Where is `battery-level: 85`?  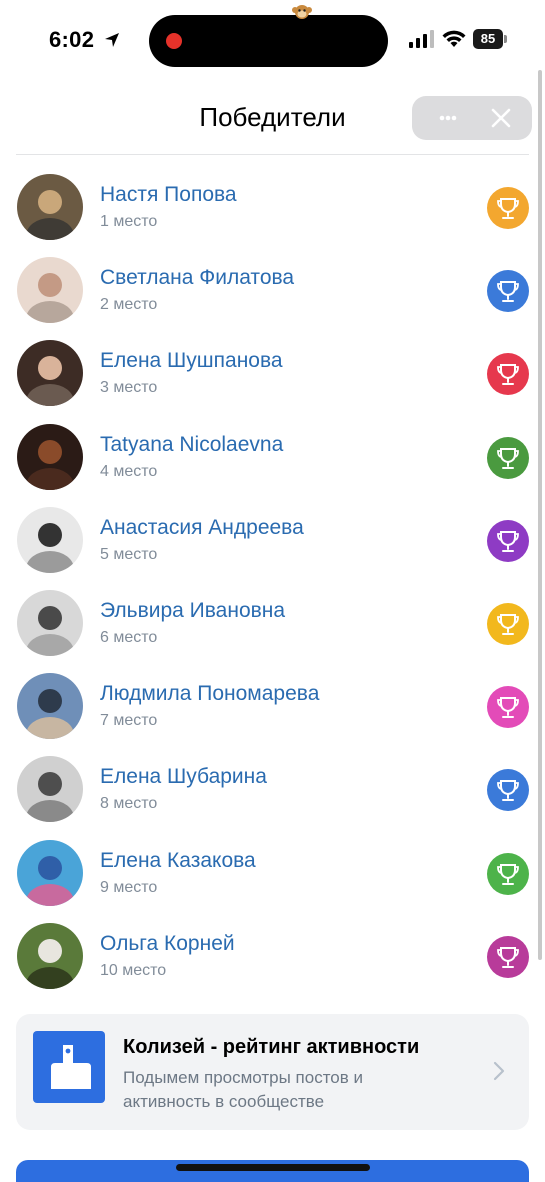
battery-level: 85 is located at coordinates (488, 39).